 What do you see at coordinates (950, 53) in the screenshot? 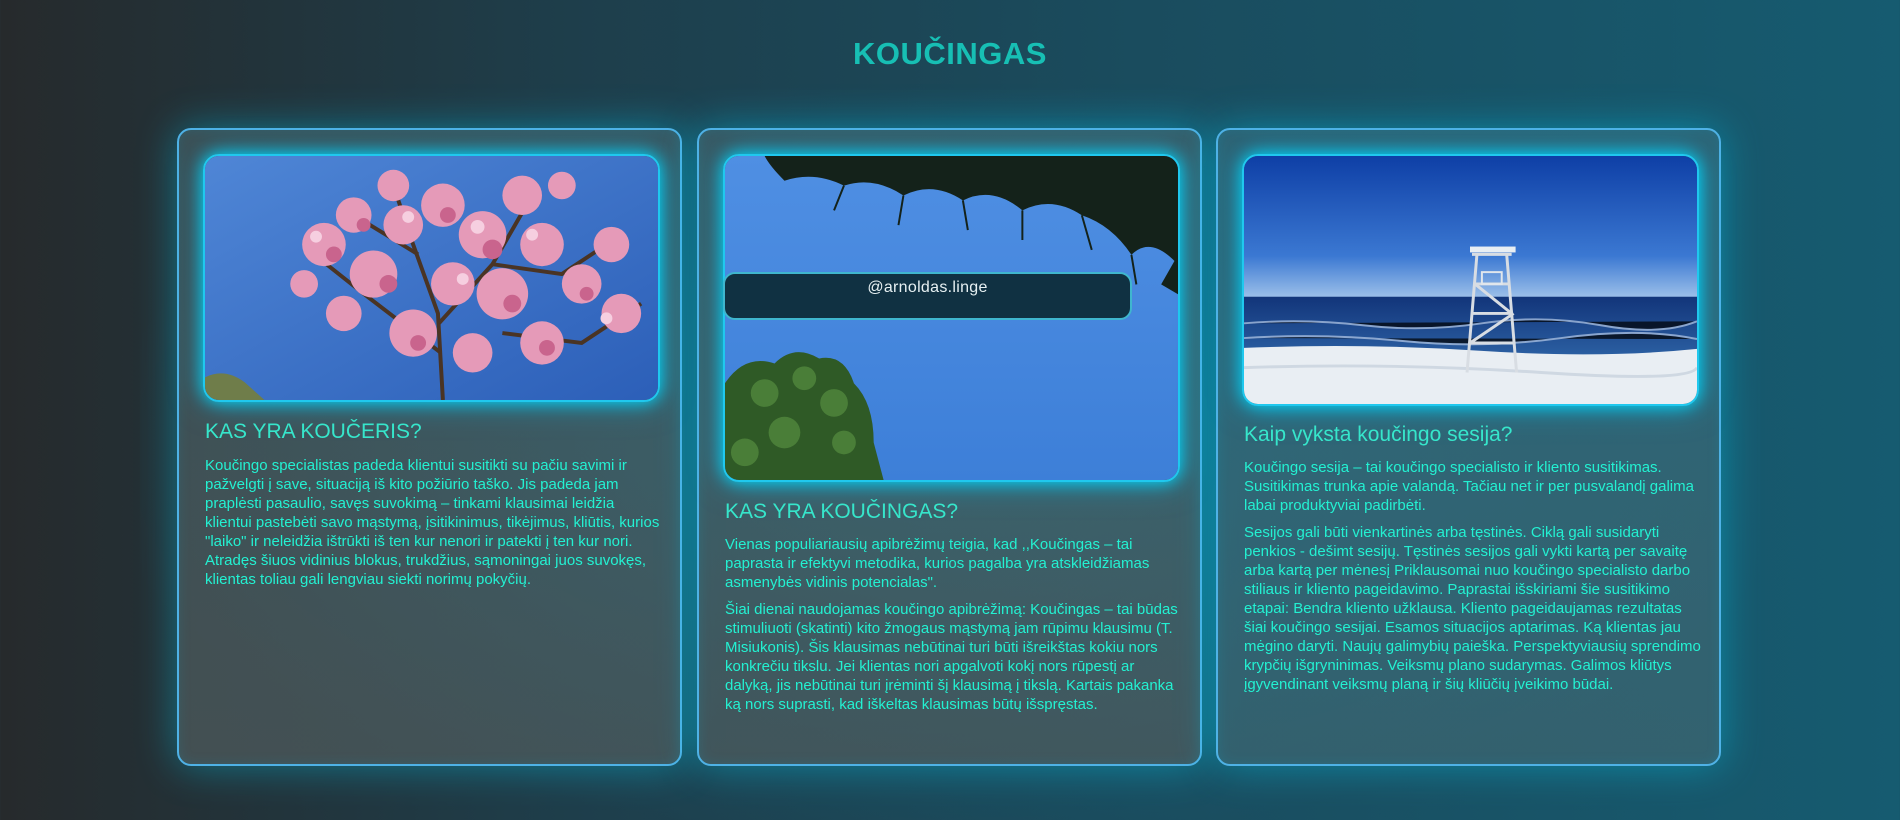
I see `page-title: KOUČINGAS` at bounding box center [950, 53].